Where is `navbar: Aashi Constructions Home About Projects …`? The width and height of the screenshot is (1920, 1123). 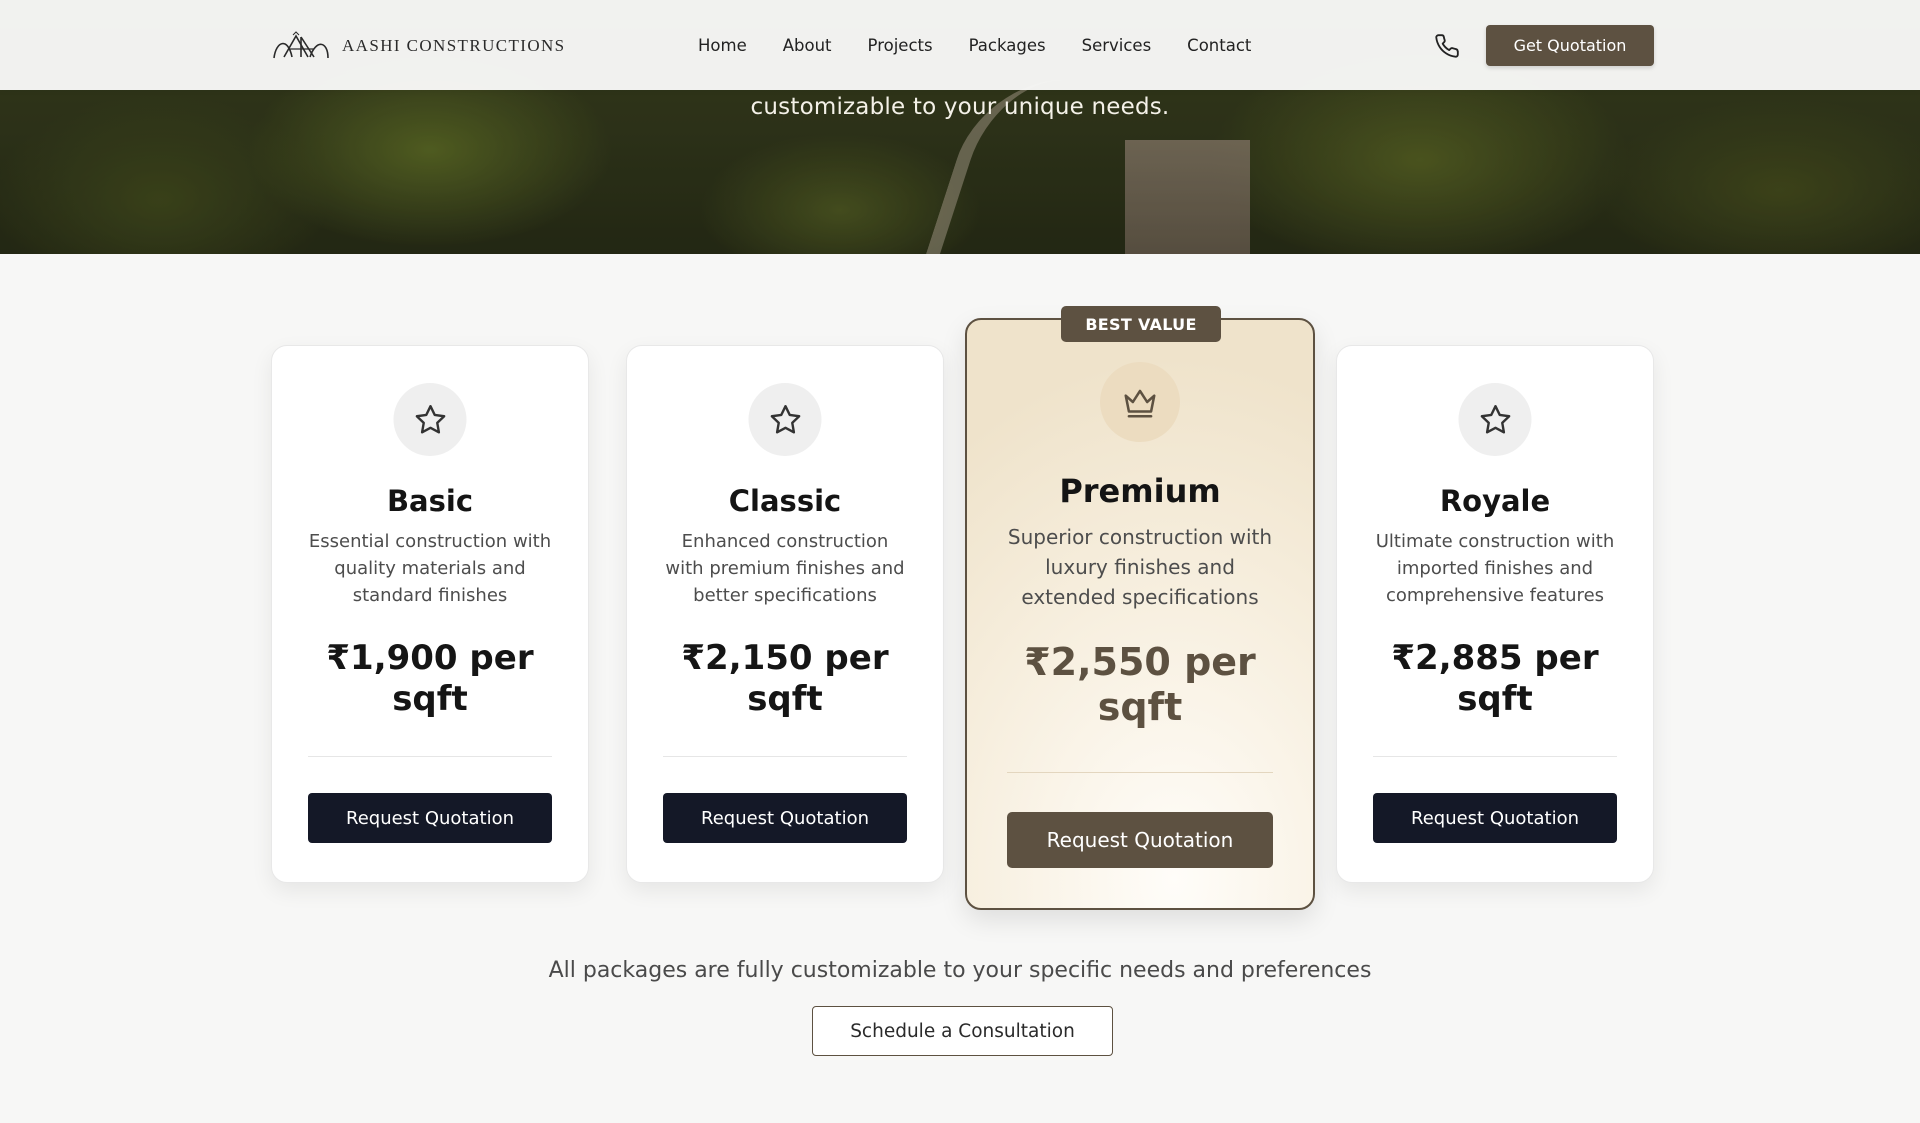
navbar: Aashi Constructions Home About Projects … is located at coordinates (960, 45).